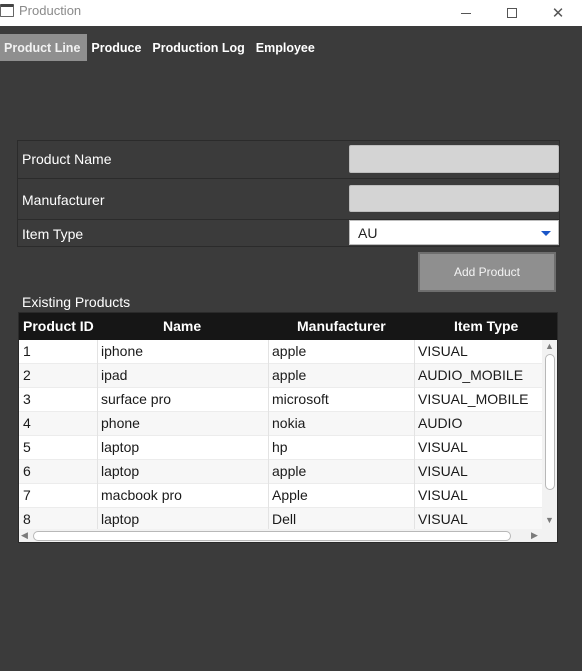 The height and width of the screenshot is (671, 582). I want to click on product-id-cell: 7, so click(27, 495).